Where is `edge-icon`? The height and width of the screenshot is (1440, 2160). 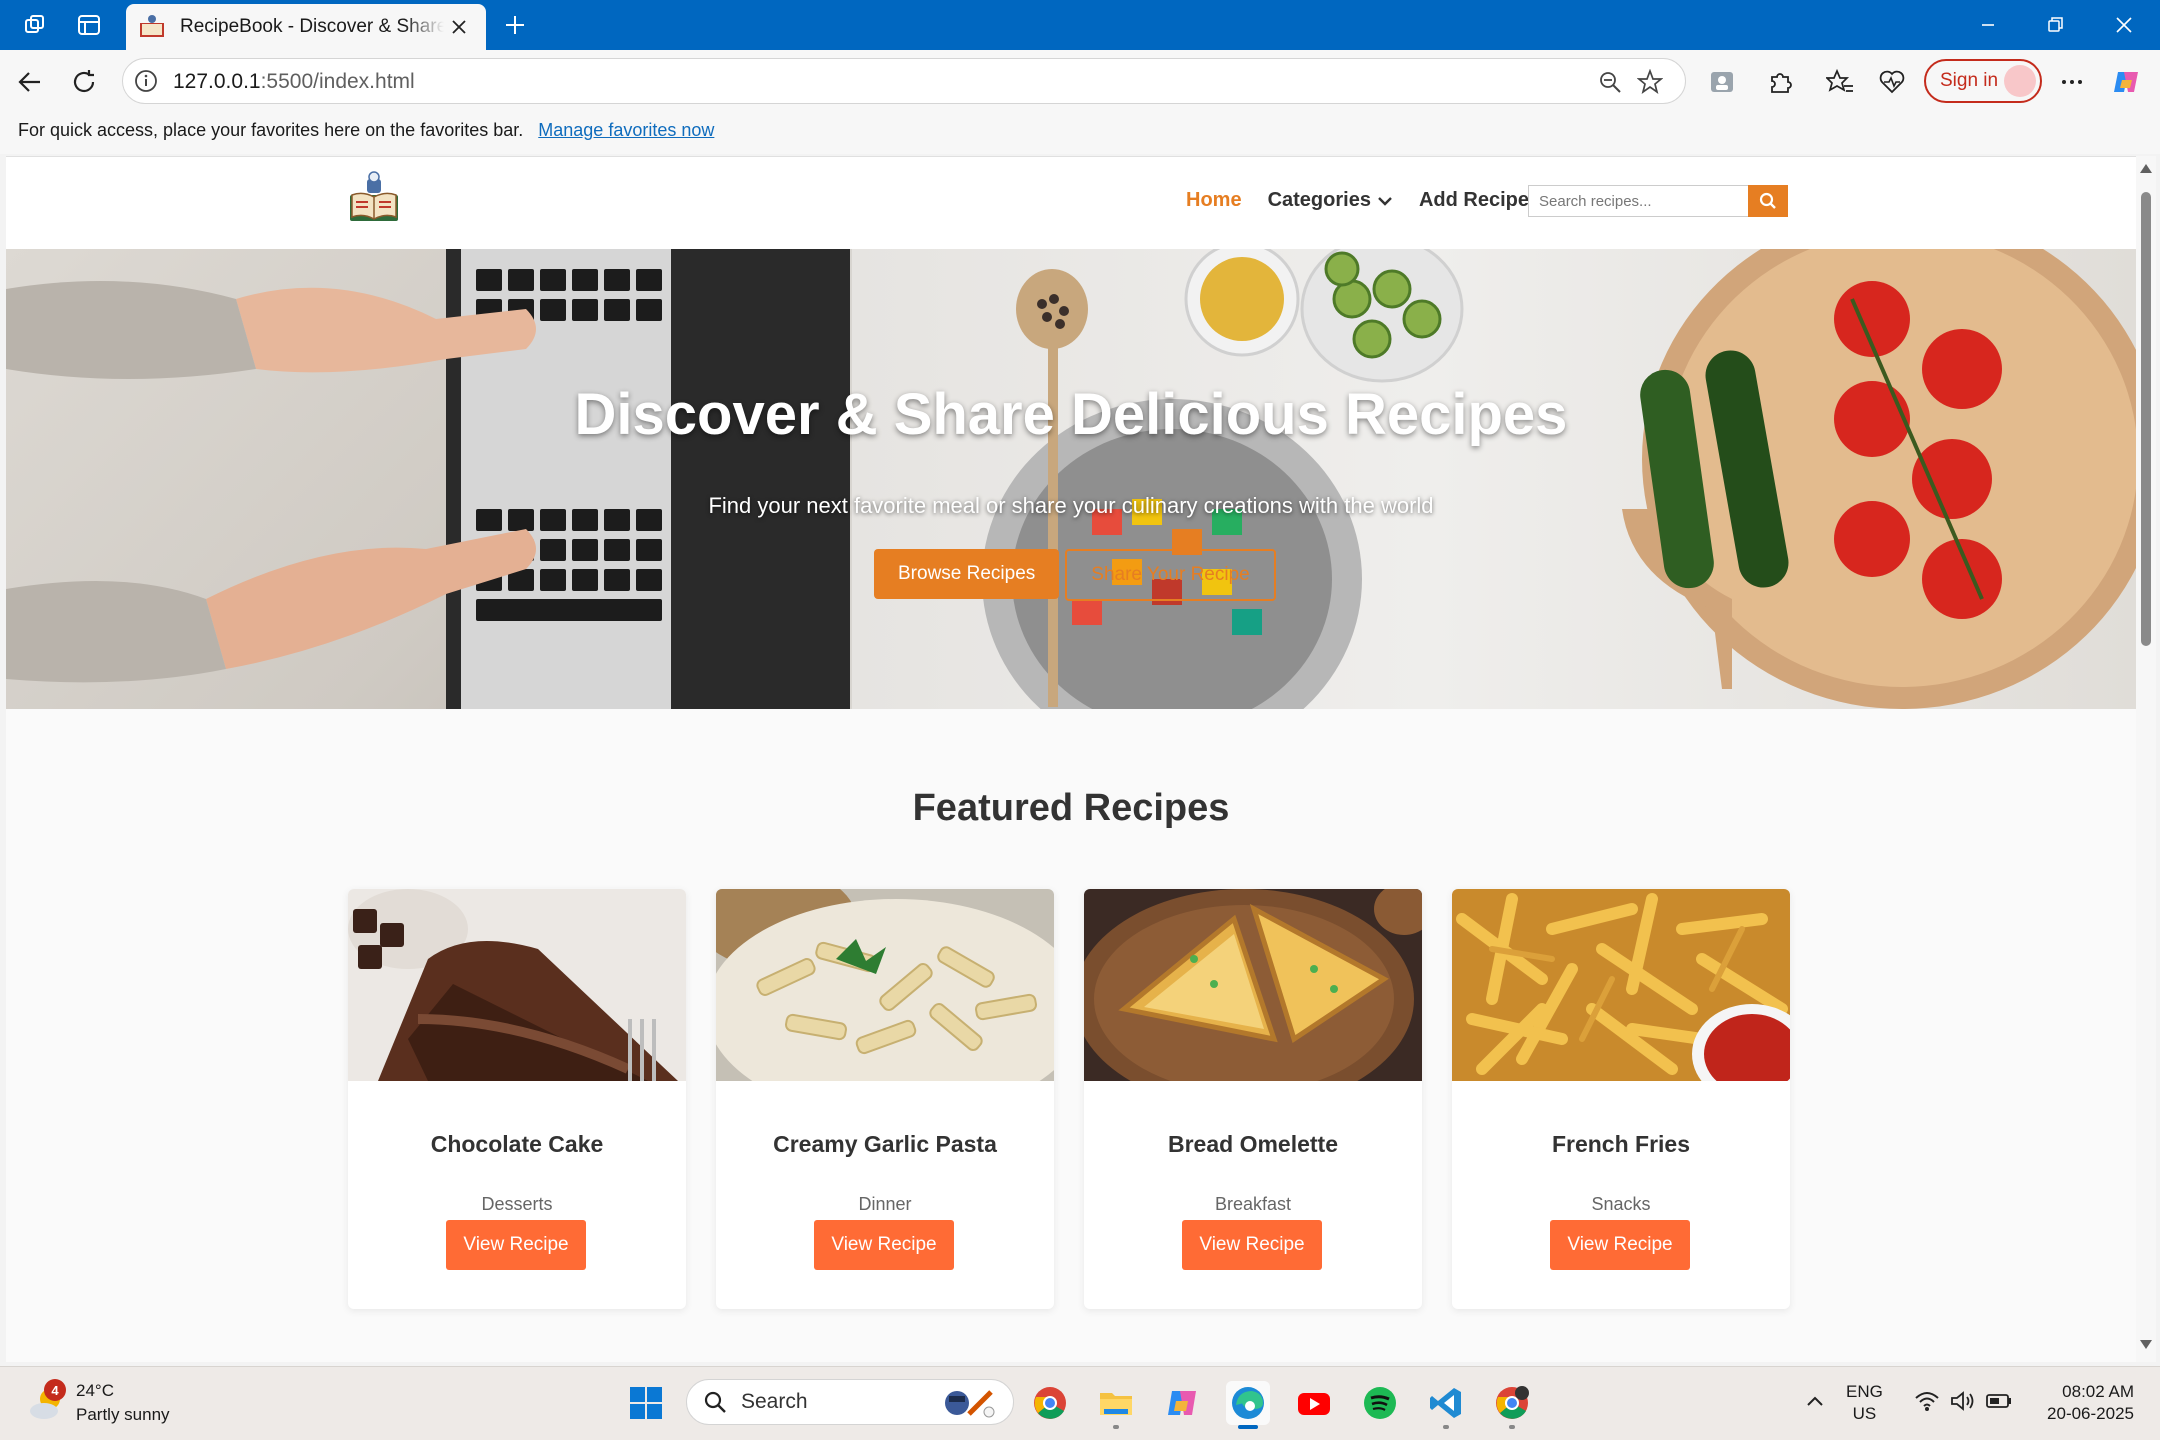
edge-icon is located at coordinates (1248, 1405).